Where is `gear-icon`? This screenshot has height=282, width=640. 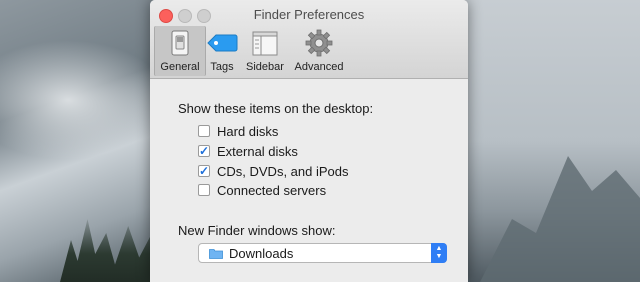
gear-icon is located at coordinates (319, 43).